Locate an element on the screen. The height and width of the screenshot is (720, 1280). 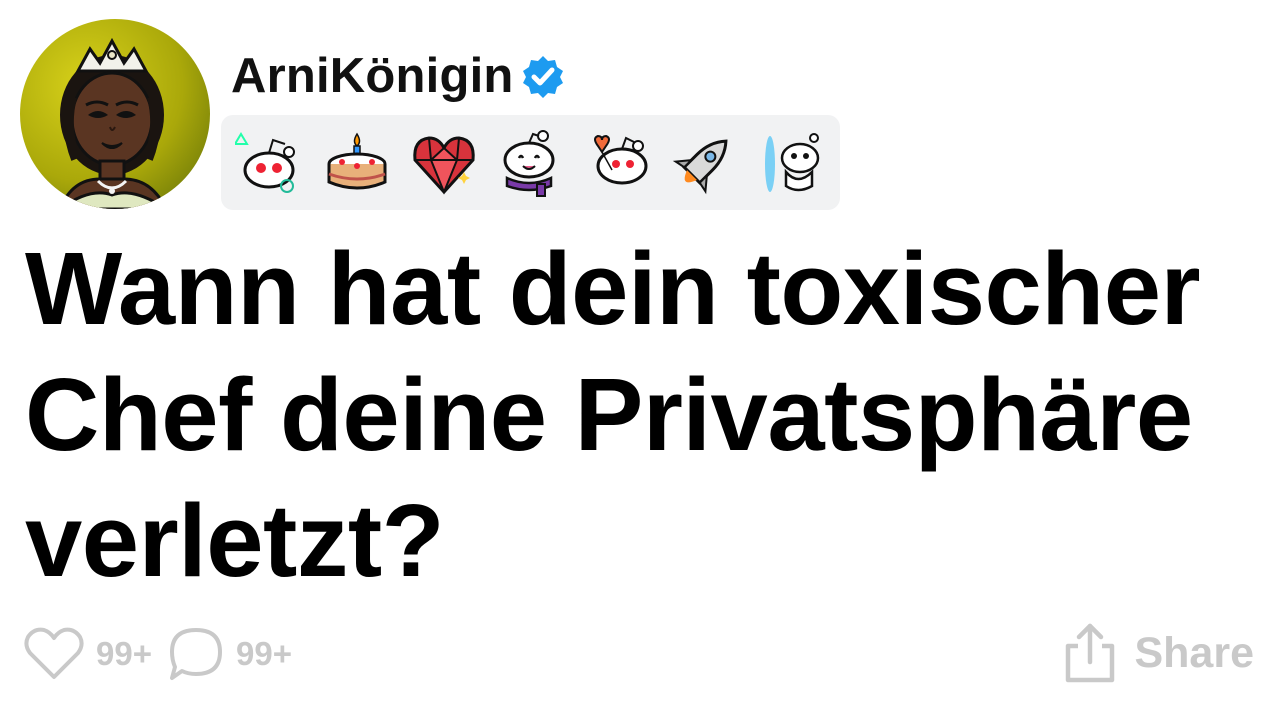
princess-avatar-icon is located at coordinates (113, 123).